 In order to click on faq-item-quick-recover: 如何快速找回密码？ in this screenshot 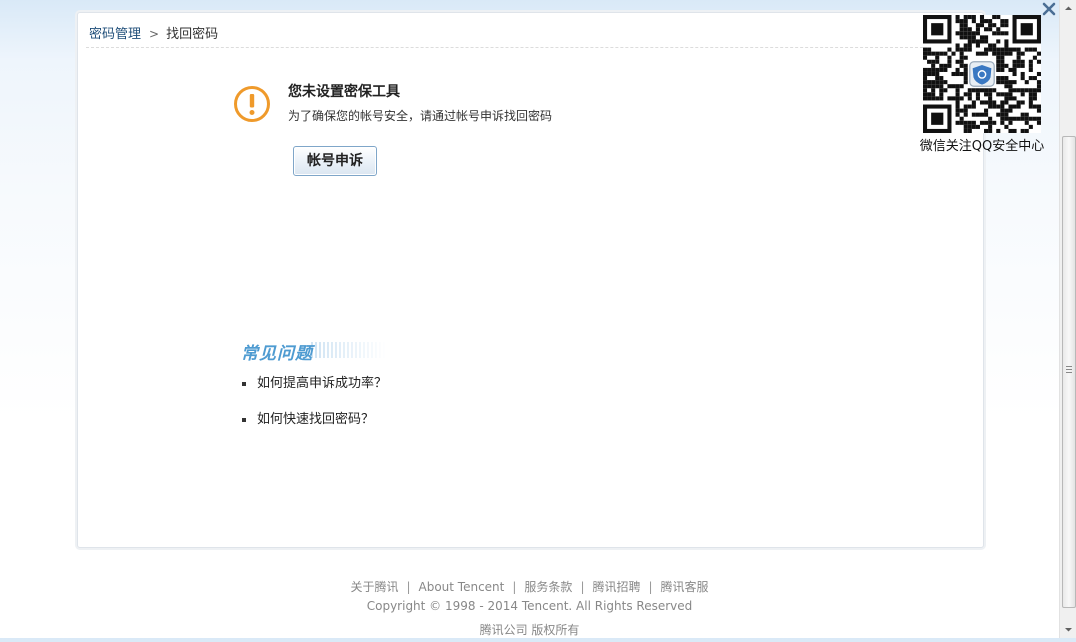, I will do `click(308, 417)`.